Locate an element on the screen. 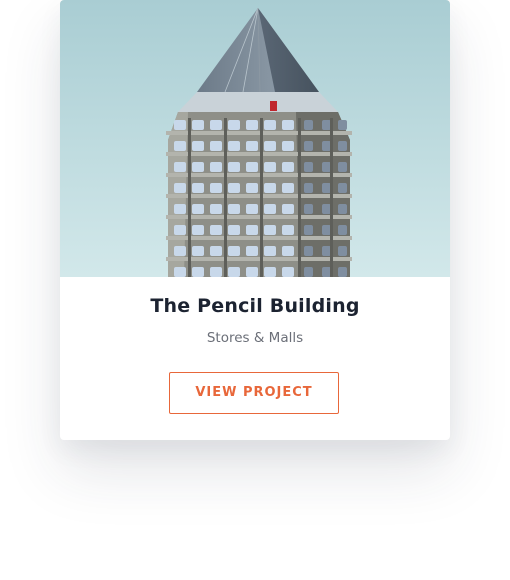  project-category: Stores & Malls is located at coordinates (255, 338).